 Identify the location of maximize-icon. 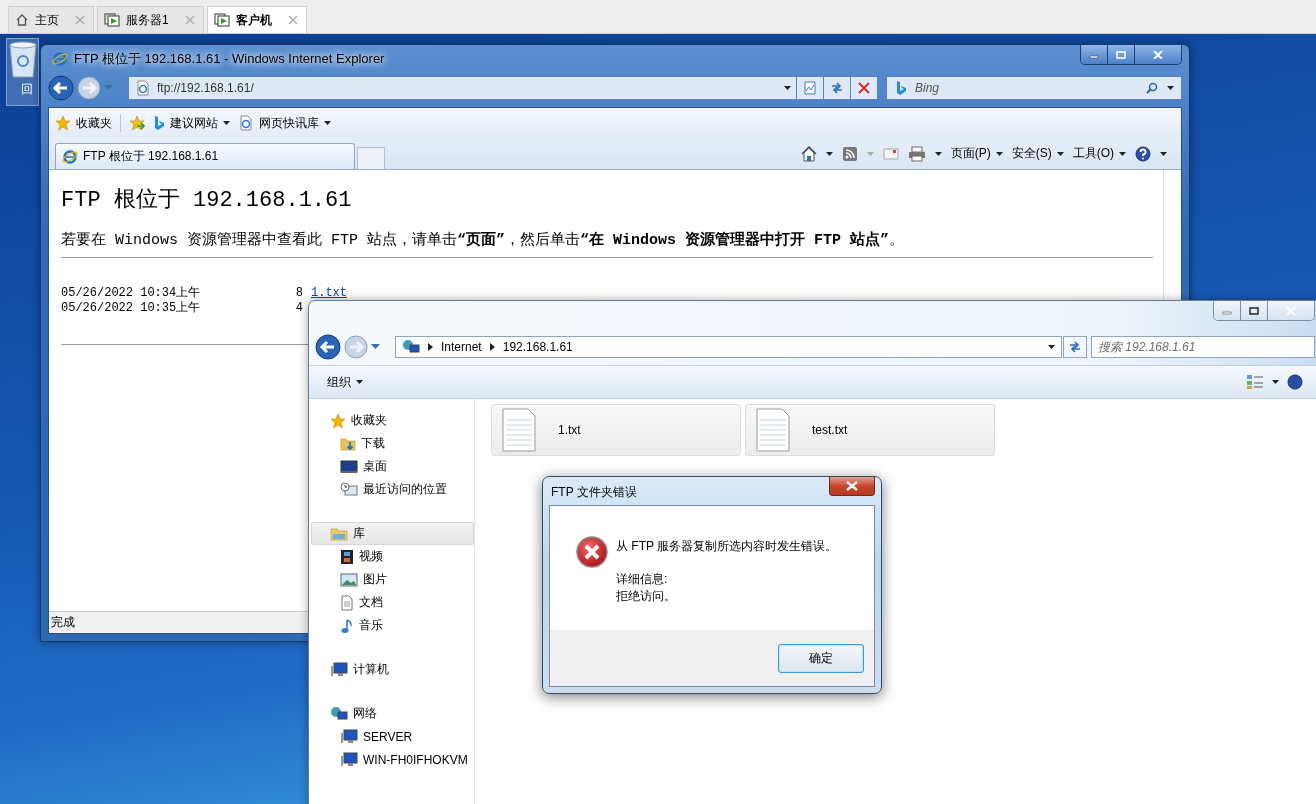
(1254, 310).